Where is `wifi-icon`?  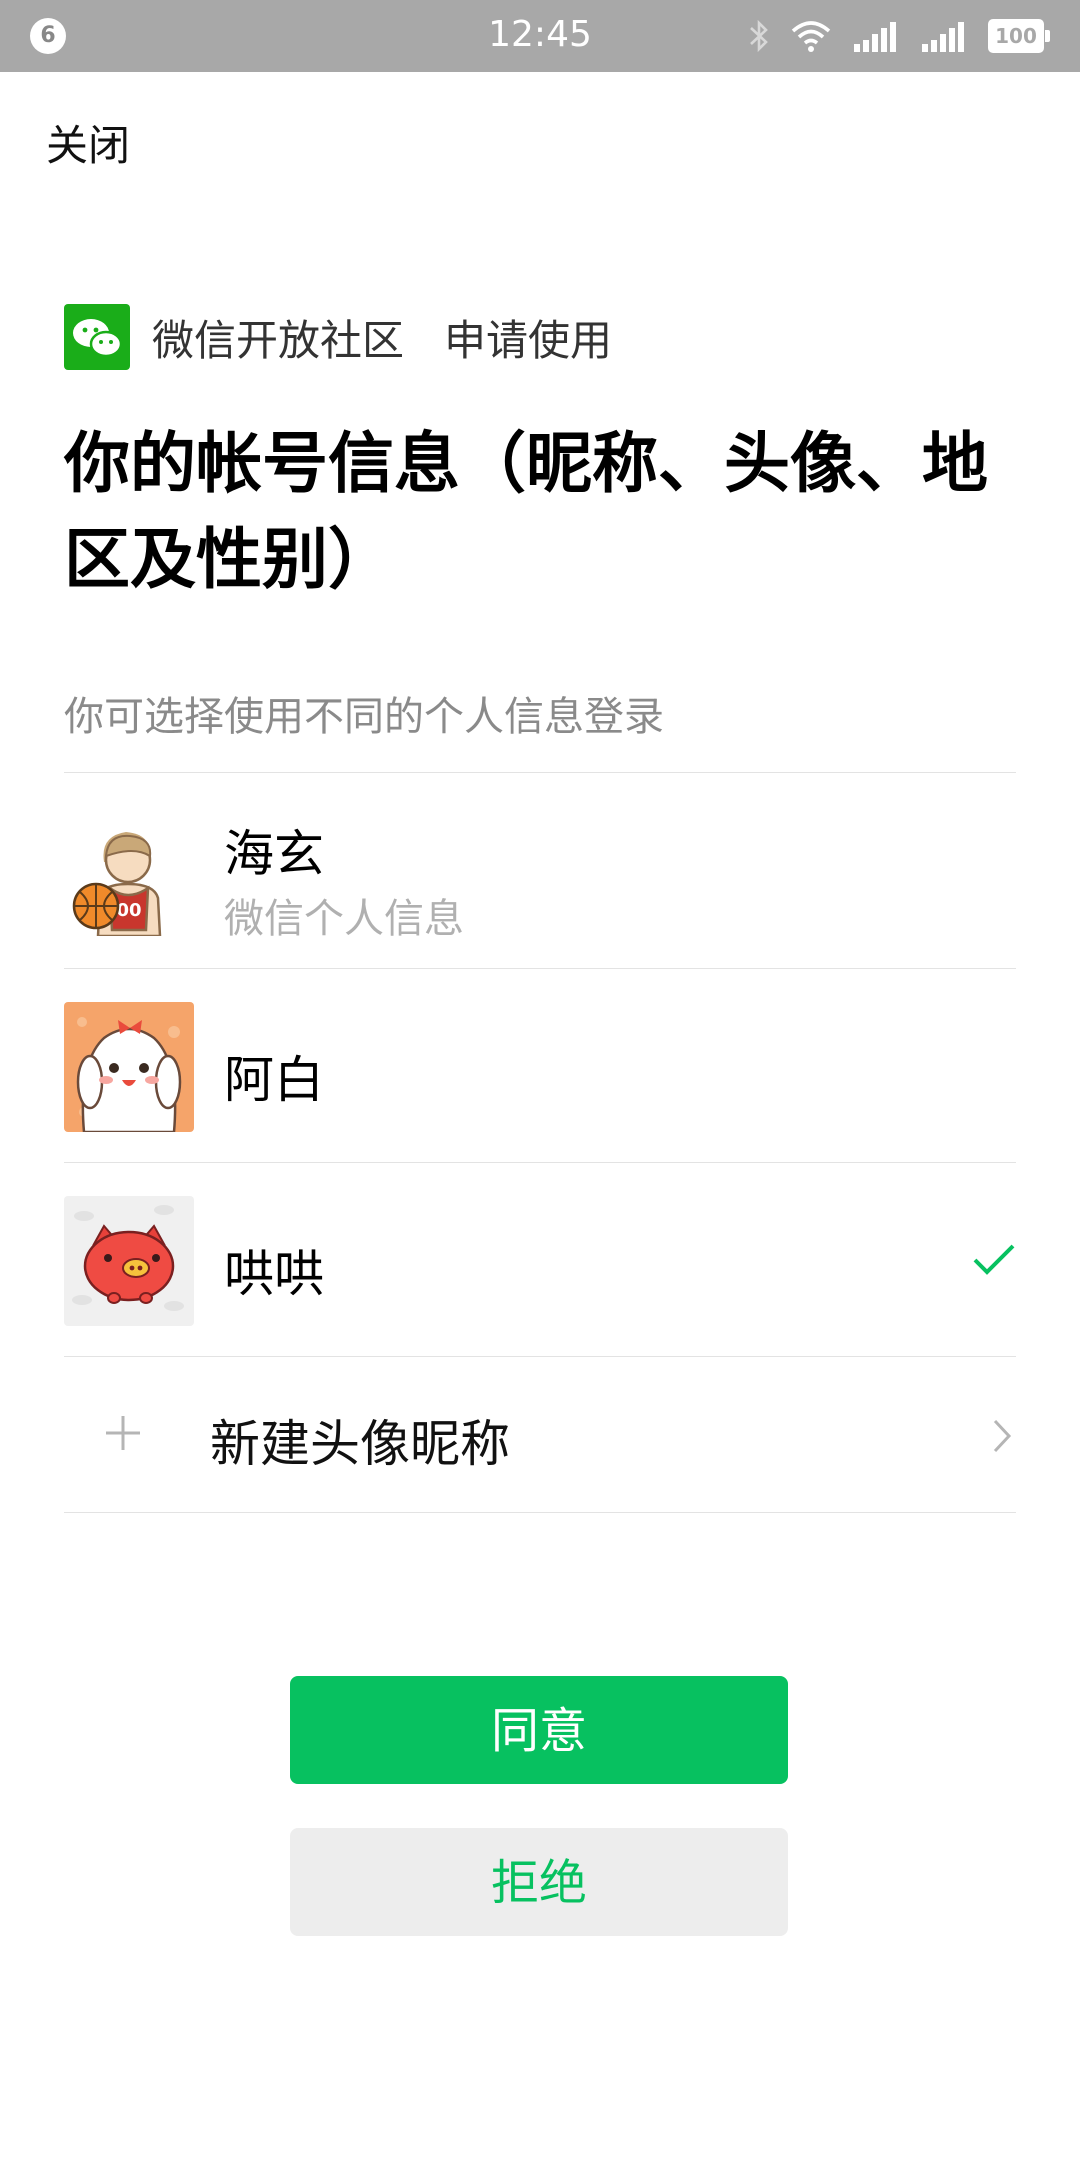
wifi-icon is located at coordinates (811, 36).